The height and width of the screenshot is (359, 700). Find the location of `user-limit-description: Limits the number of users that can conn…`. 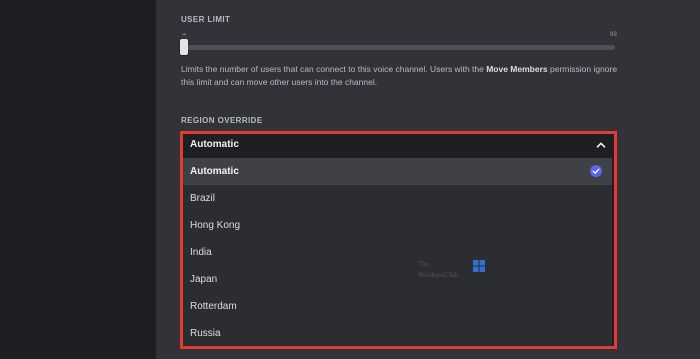

user-limit-description: Limits the number of users that can conn… is located at coordinates (401, 76).